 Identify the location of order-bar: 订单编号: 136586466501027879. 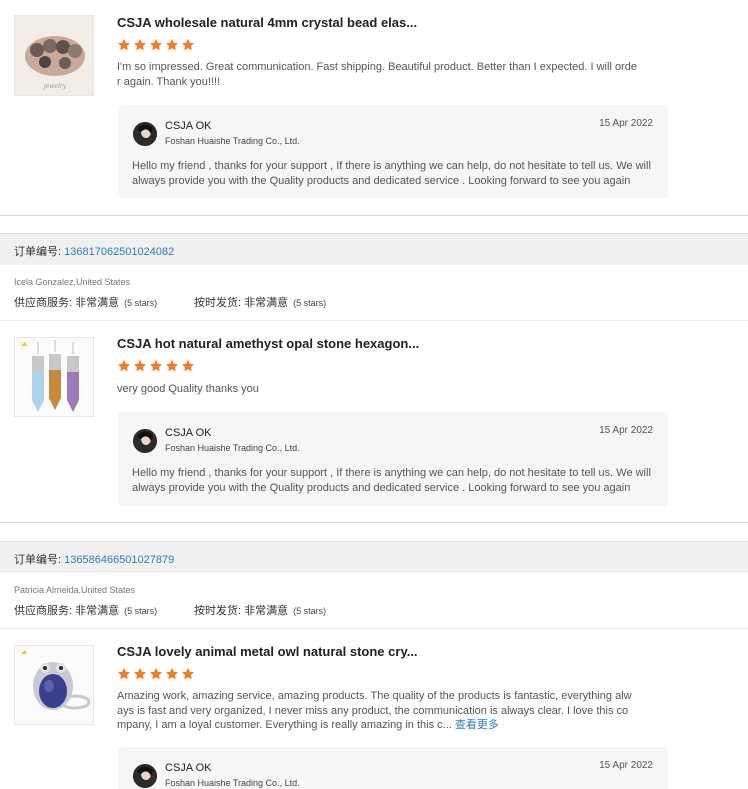
(374, 557).